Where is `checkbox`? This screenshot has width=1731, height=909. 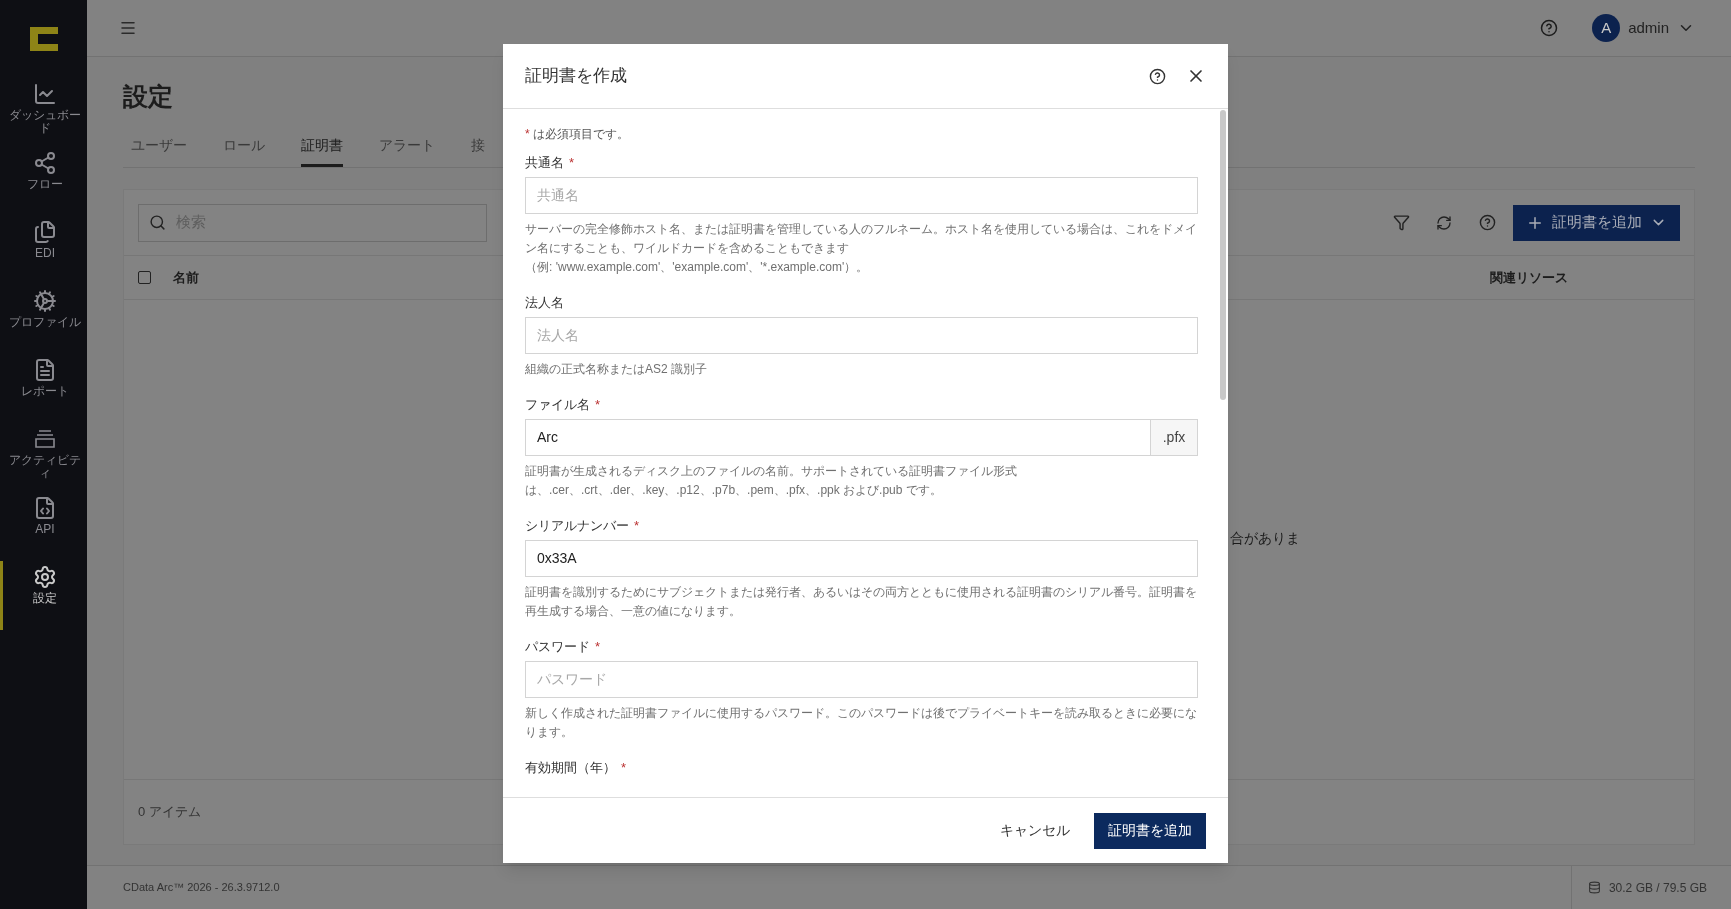 checkbox is located at coordinates (144, 277).